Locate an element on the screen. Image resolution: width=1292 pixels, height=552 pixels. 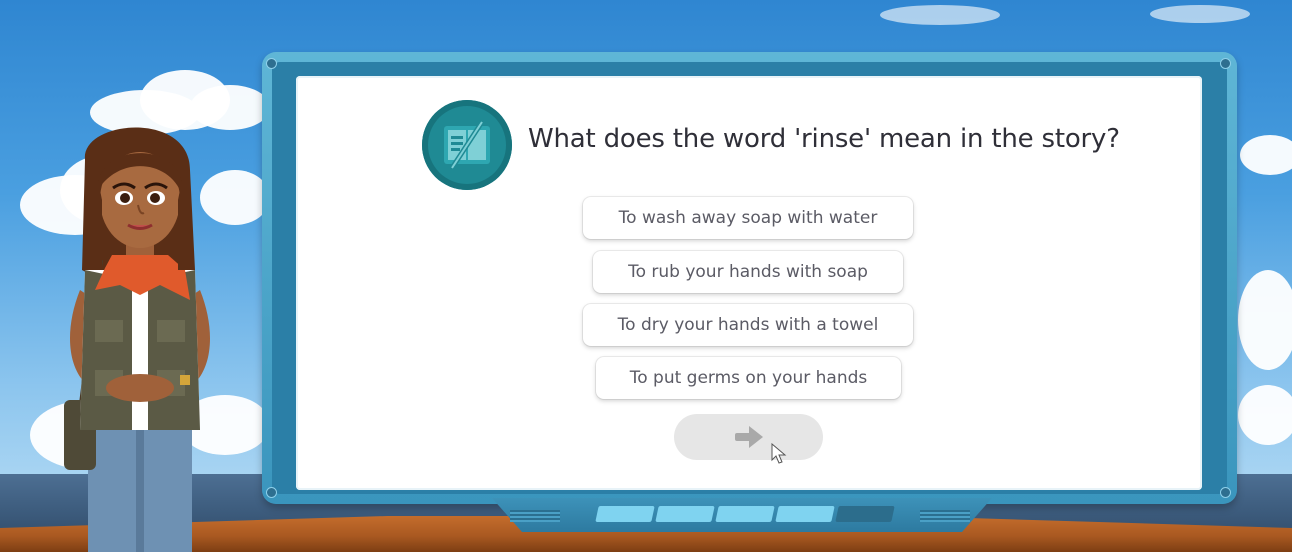
answer-option-4: To put germs on your hands is located at coordinates (748, 378).